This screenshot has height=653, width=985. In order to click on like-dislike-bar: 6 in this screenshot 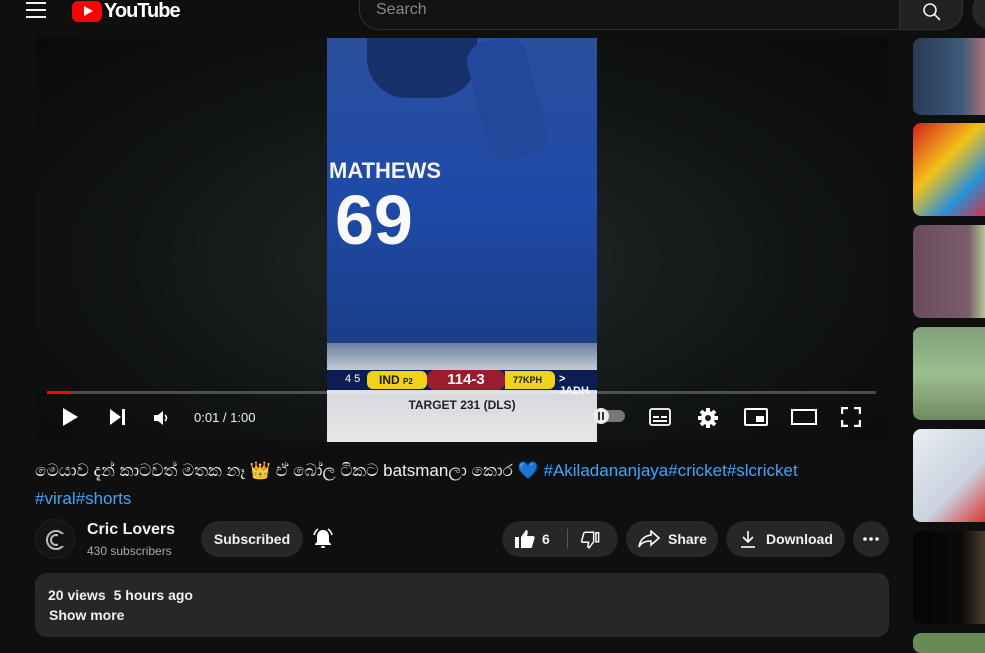, I will do `click(560, 539)`.